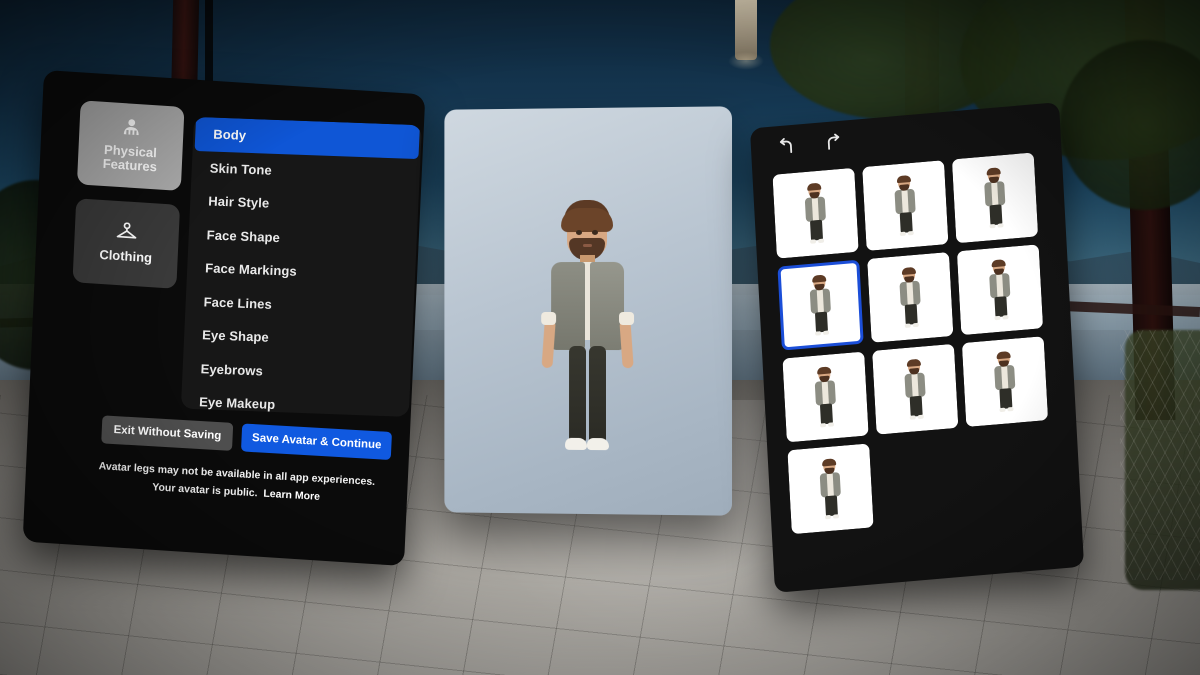 Image resolution: width=1200 pixels, height=675 pixels. I want to click on category-clothing: Clothing, so click(126, 243).